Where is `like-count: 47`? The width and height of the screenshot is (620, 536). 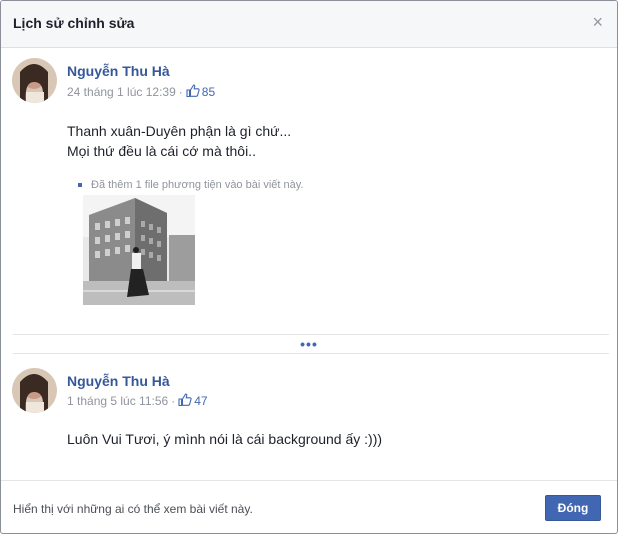 like-count: 47 is located at coordinates (200, 401).